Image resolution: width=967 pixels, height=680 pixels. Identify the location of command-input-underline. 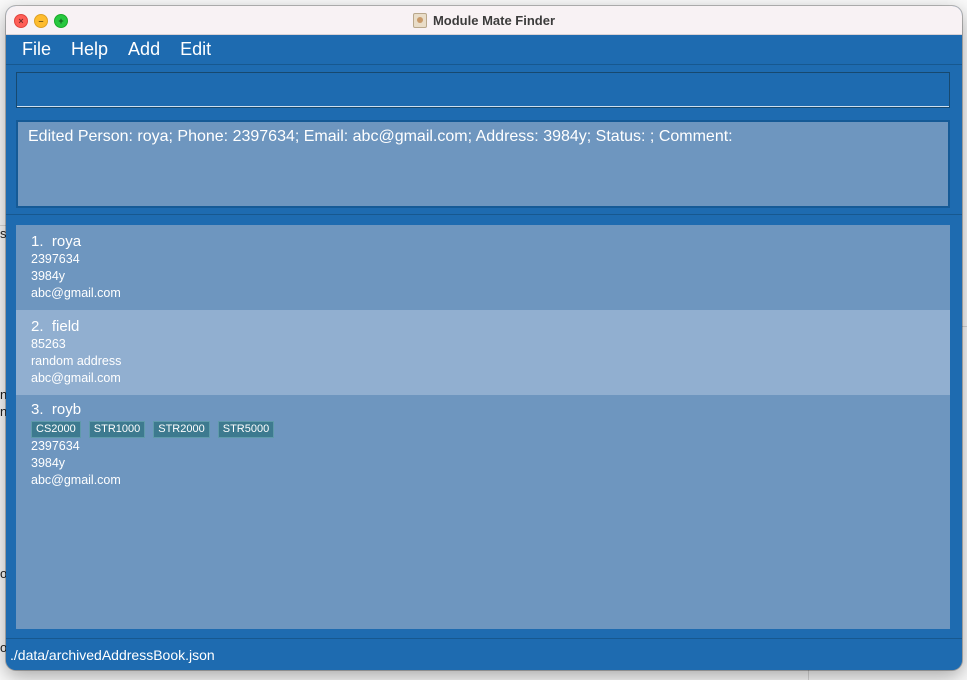
(483, 106).